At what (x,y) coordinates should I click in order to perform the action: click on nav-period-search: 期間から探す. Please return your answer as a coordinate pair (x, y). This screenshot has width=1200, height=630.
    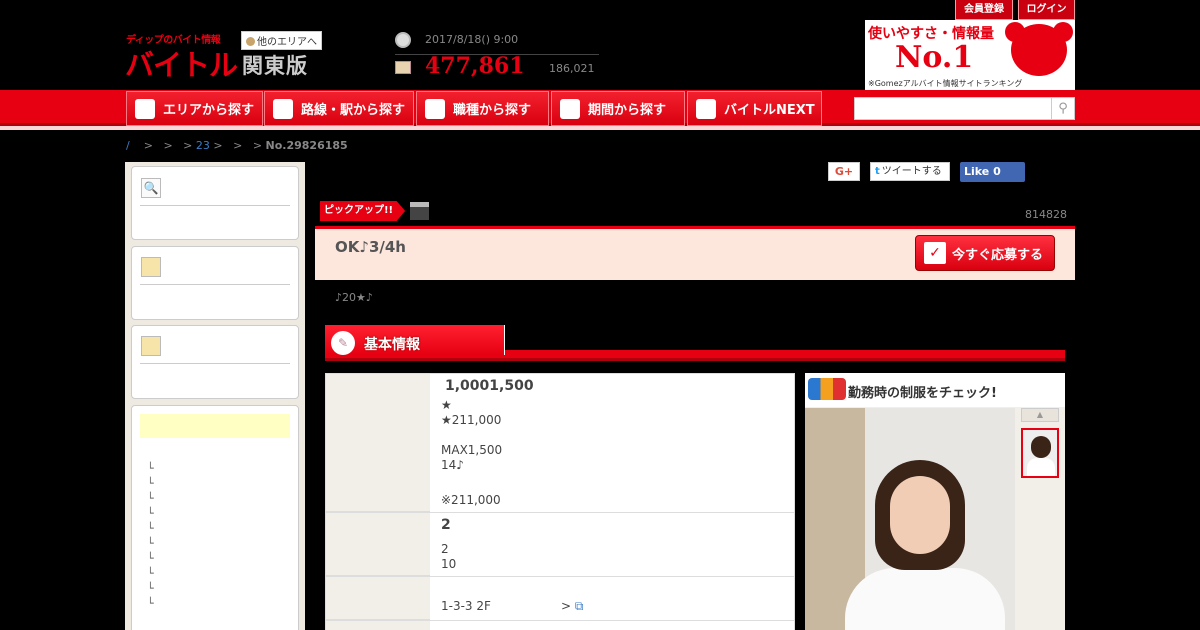
    Looking at the image, I should click on (618, 108).